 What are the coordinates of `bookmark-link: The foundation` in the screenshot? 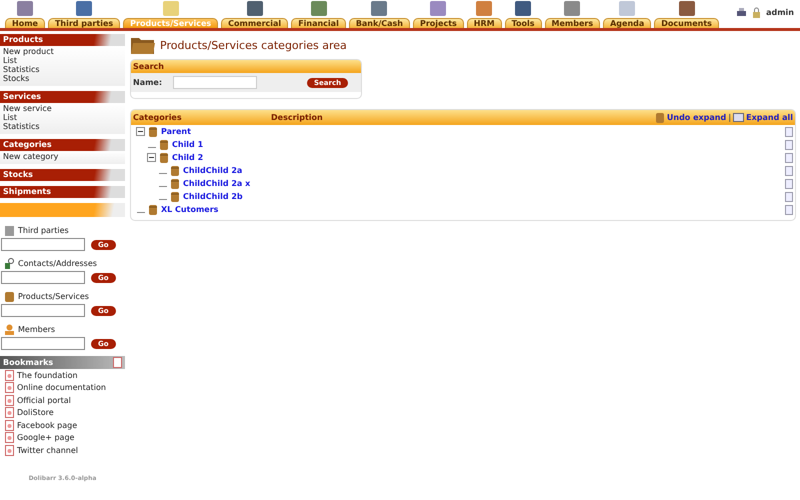 It's located at (47, 375).